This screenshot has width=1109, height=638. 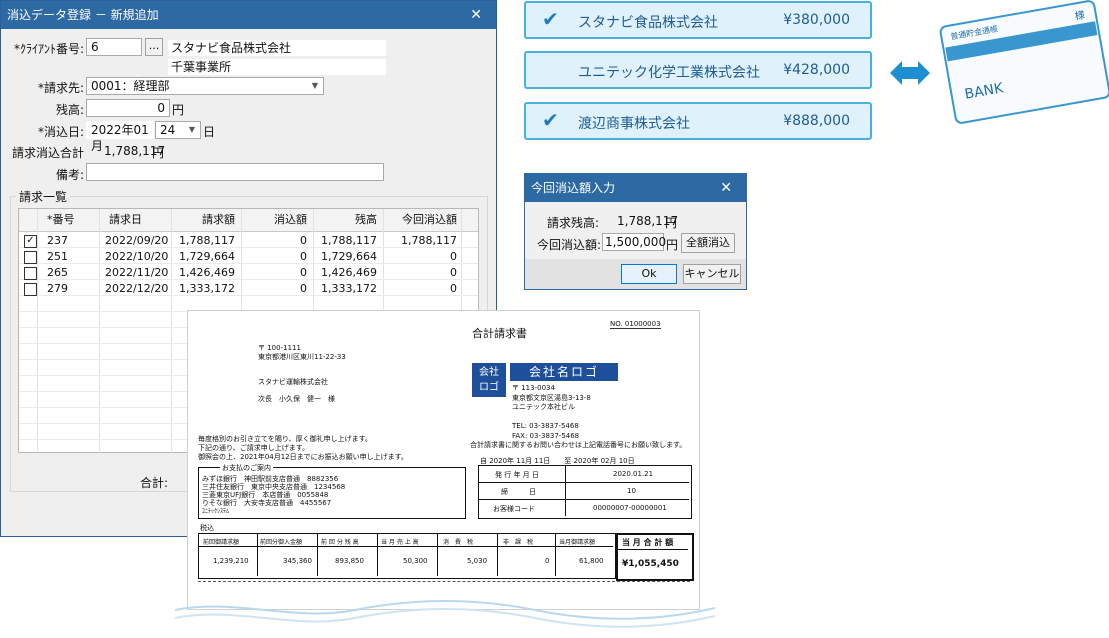 What do you see at coordinates (518, 542) in the screenshot?
I see `summary-header: 非 課 税` at bounding box center [518, 542].